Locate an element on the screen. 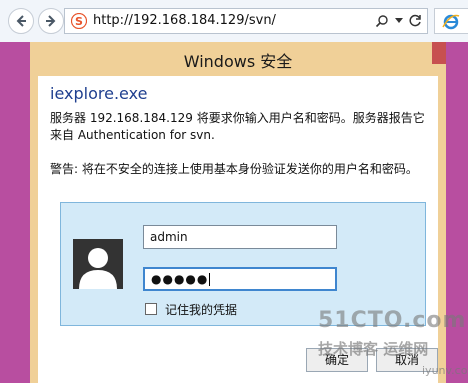 The width and height of the screenshot is (468, 383). browser-tab is located at coordinates (451, 21).